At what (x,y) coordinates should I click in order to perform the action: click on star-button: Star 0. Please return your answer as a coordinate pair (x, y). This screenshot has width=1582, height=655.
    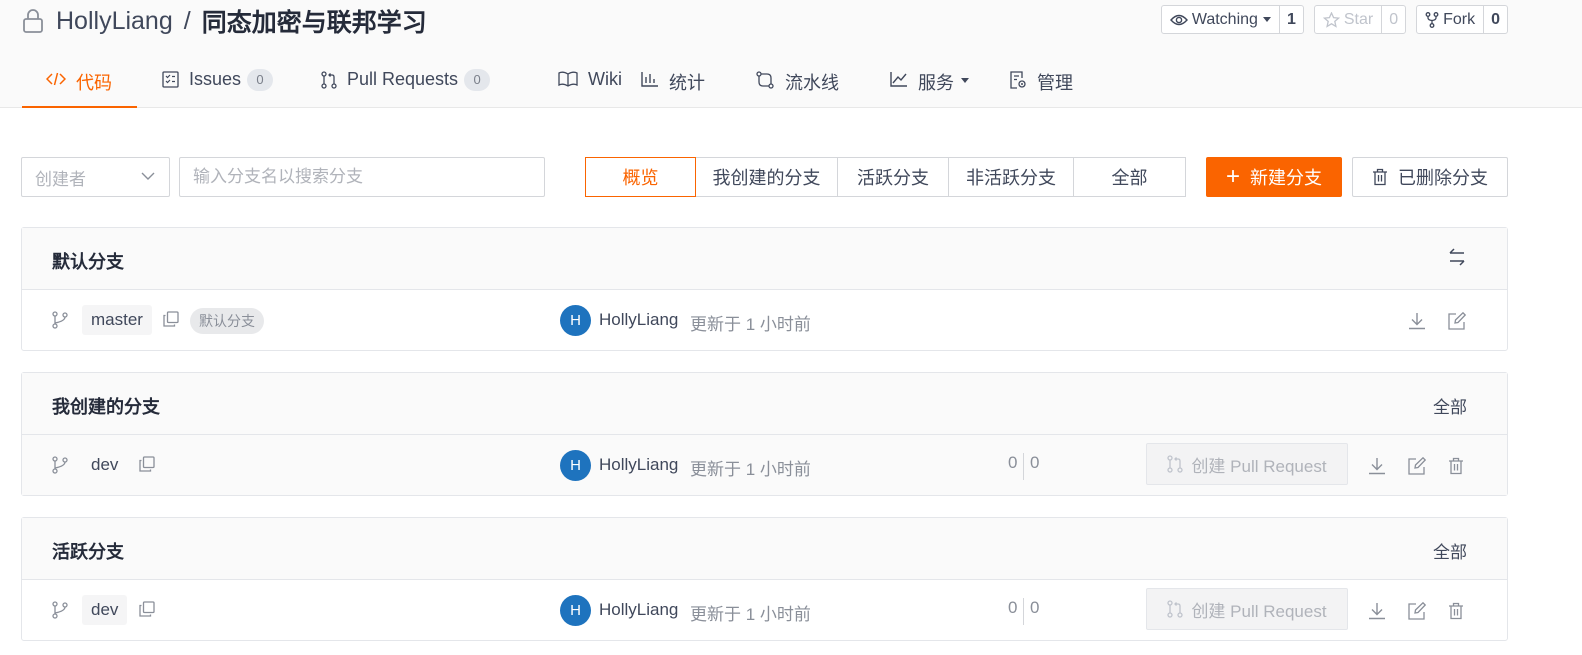
    Looking at the image, I should click on (1360, 19).